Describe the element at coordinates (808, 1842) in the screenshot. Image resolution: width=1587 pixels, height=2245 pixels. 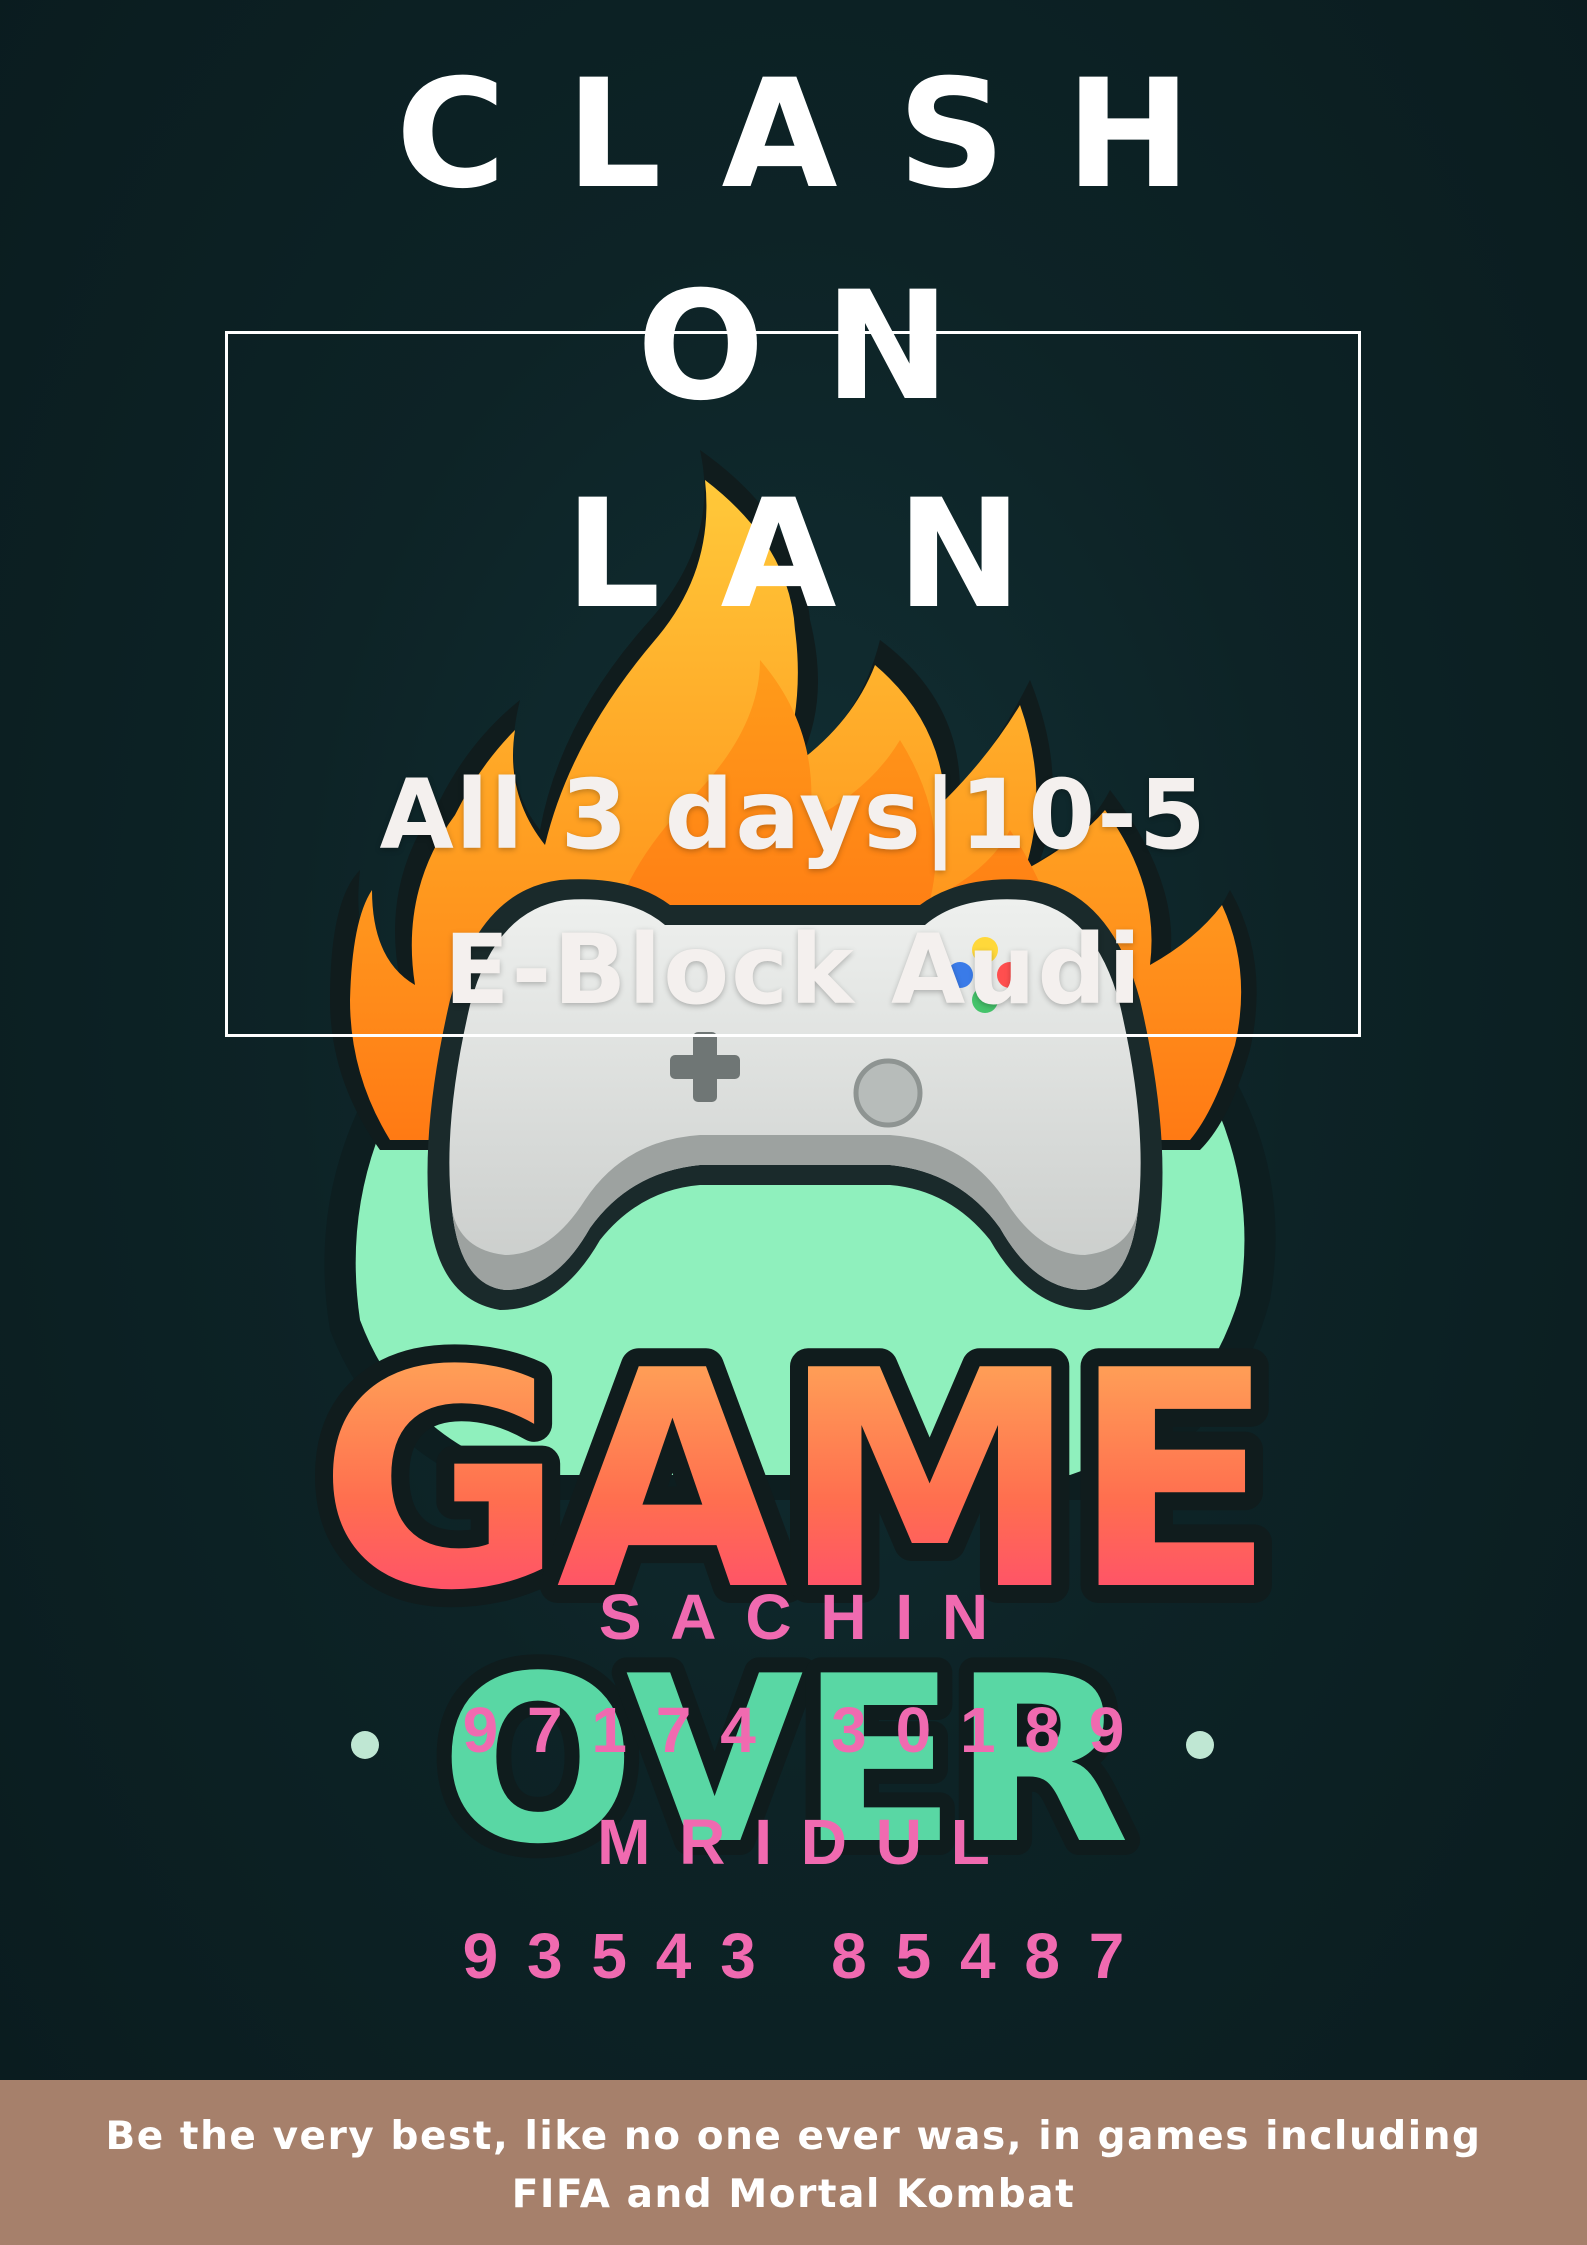
I see `contact-name-mridul: MRIDUL` at that location.